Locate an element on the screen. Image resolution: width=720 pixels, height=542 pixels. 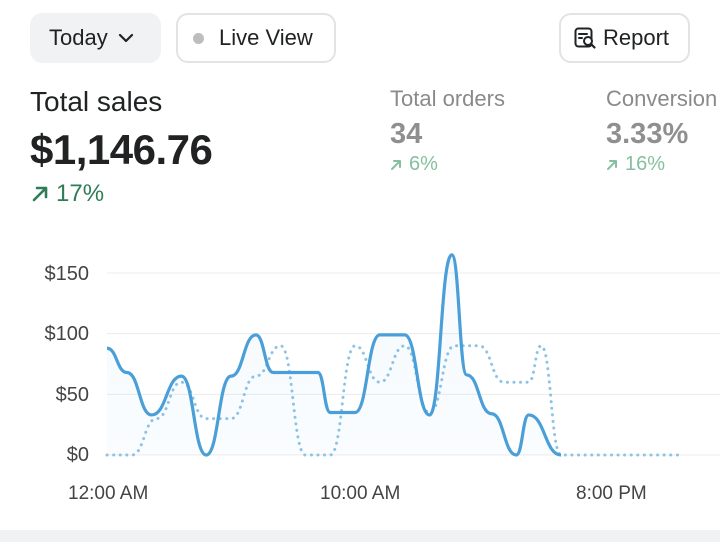
footer-divider is located at coordinates (360, 536).